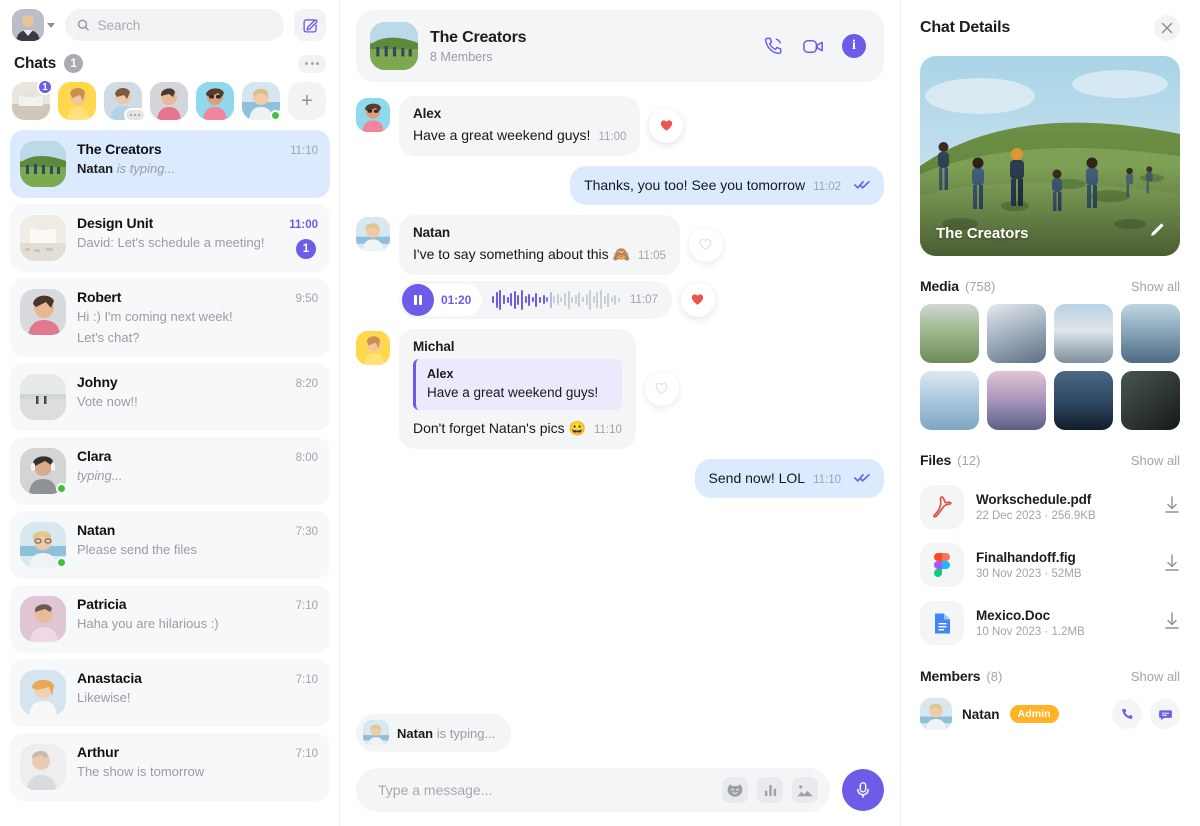 The image size is (1200, 826). Describe the element at coordinates (456, 299) in the screenshot. I see `voice-duration: 01:20` at that location.